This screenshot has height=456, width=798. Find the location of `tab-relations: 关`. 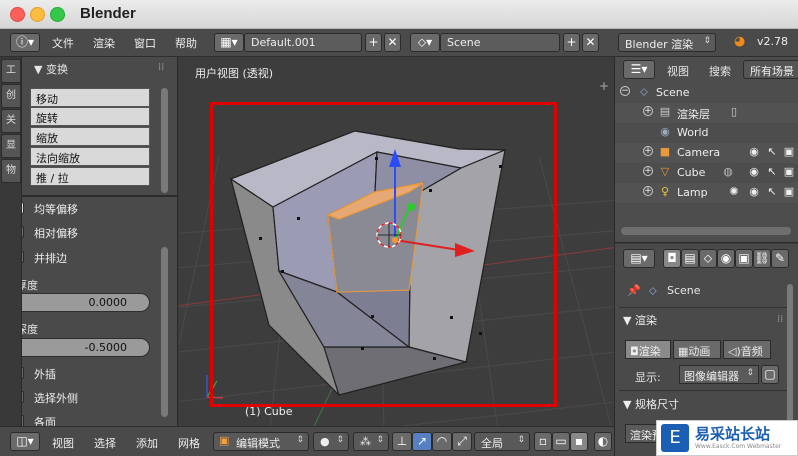

tab-relations: 关 is located at coordinates (11, 121).